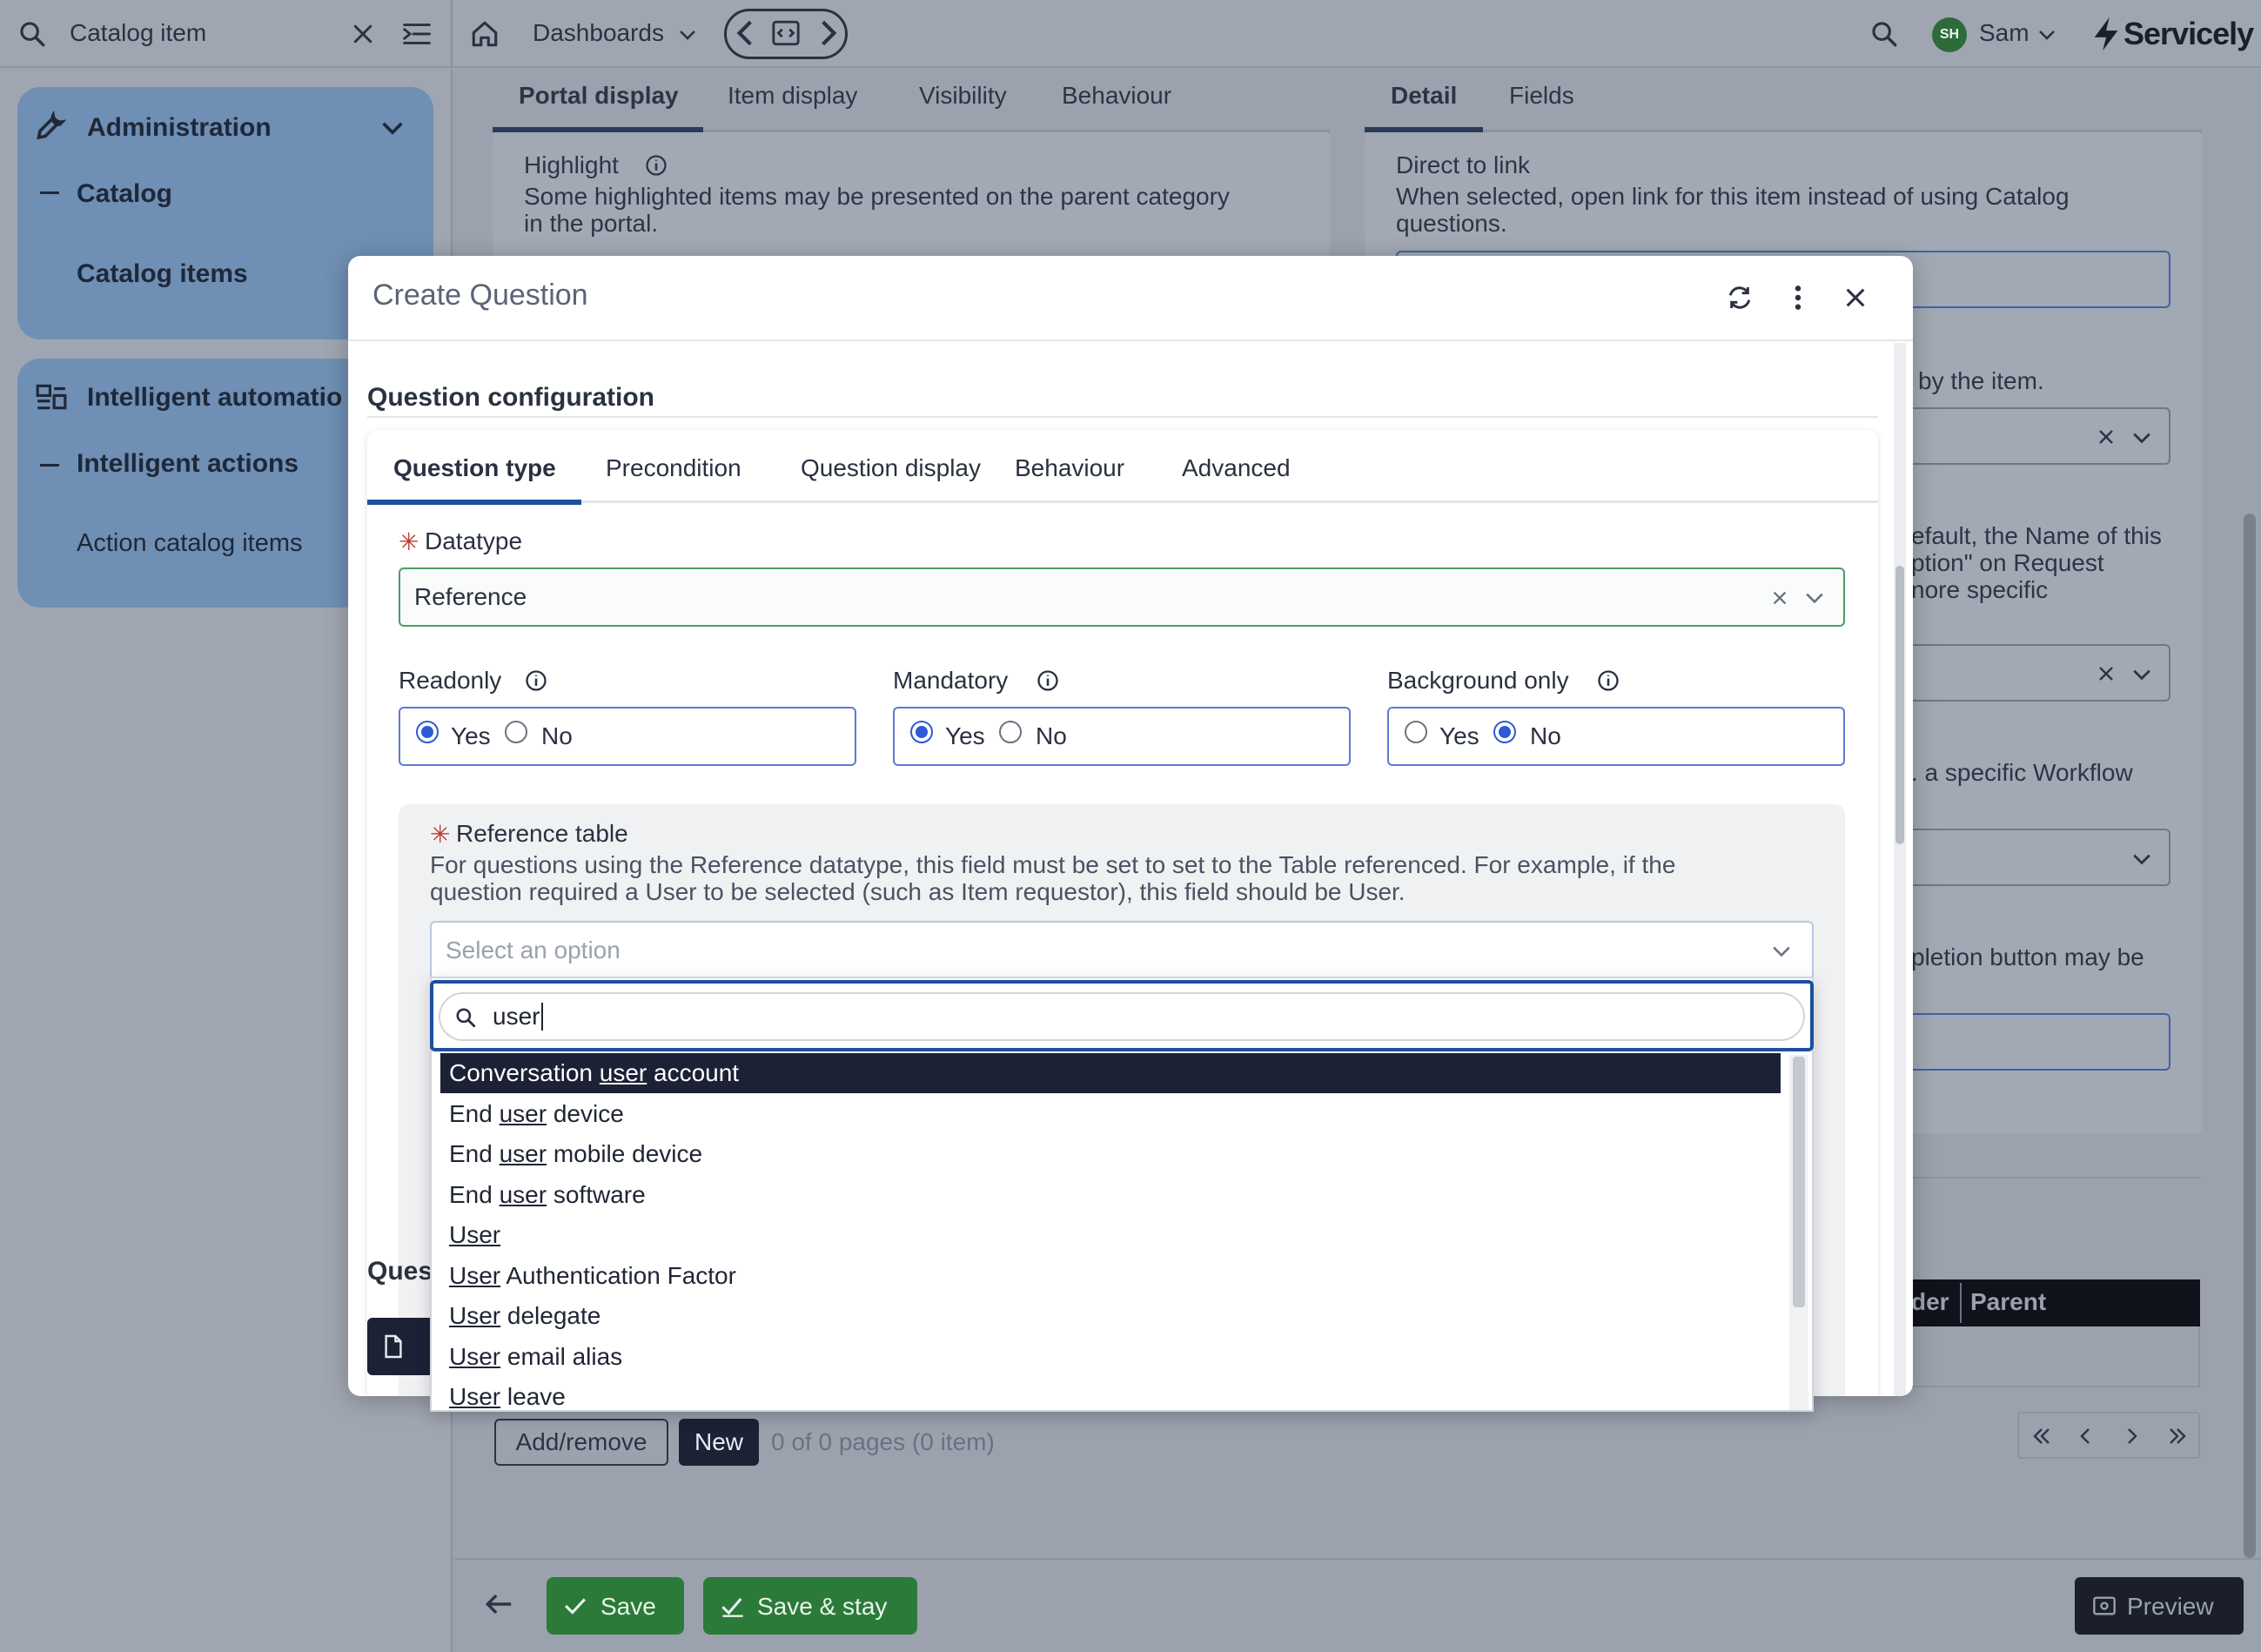 The image size is (2261, 1652). I want to click on avatar: SH, so click(1949, 35).